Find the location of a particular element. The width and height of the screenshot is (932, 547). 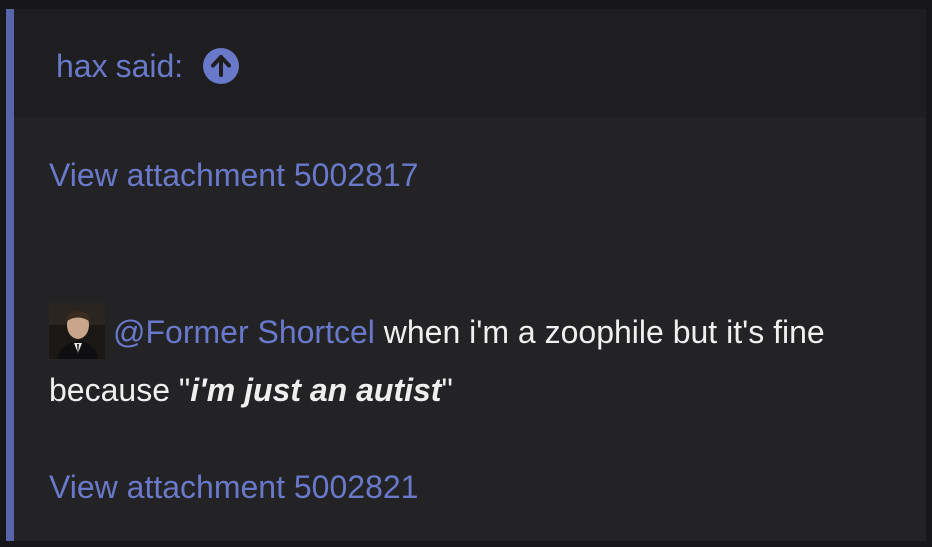

quote-author-line: hax said: is located at coordinates (148, 66).